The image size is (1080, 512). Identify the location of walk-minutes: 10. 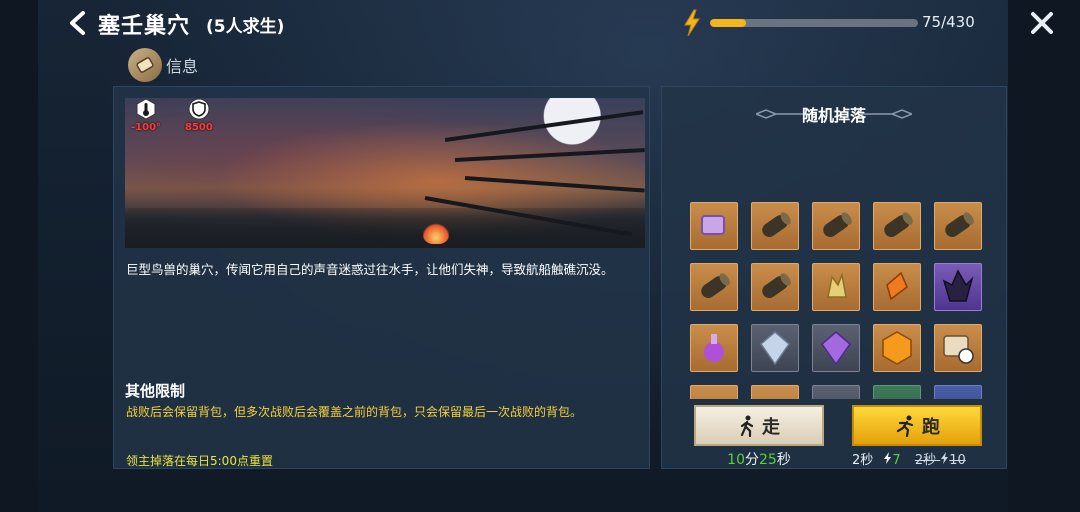
(736, 460).